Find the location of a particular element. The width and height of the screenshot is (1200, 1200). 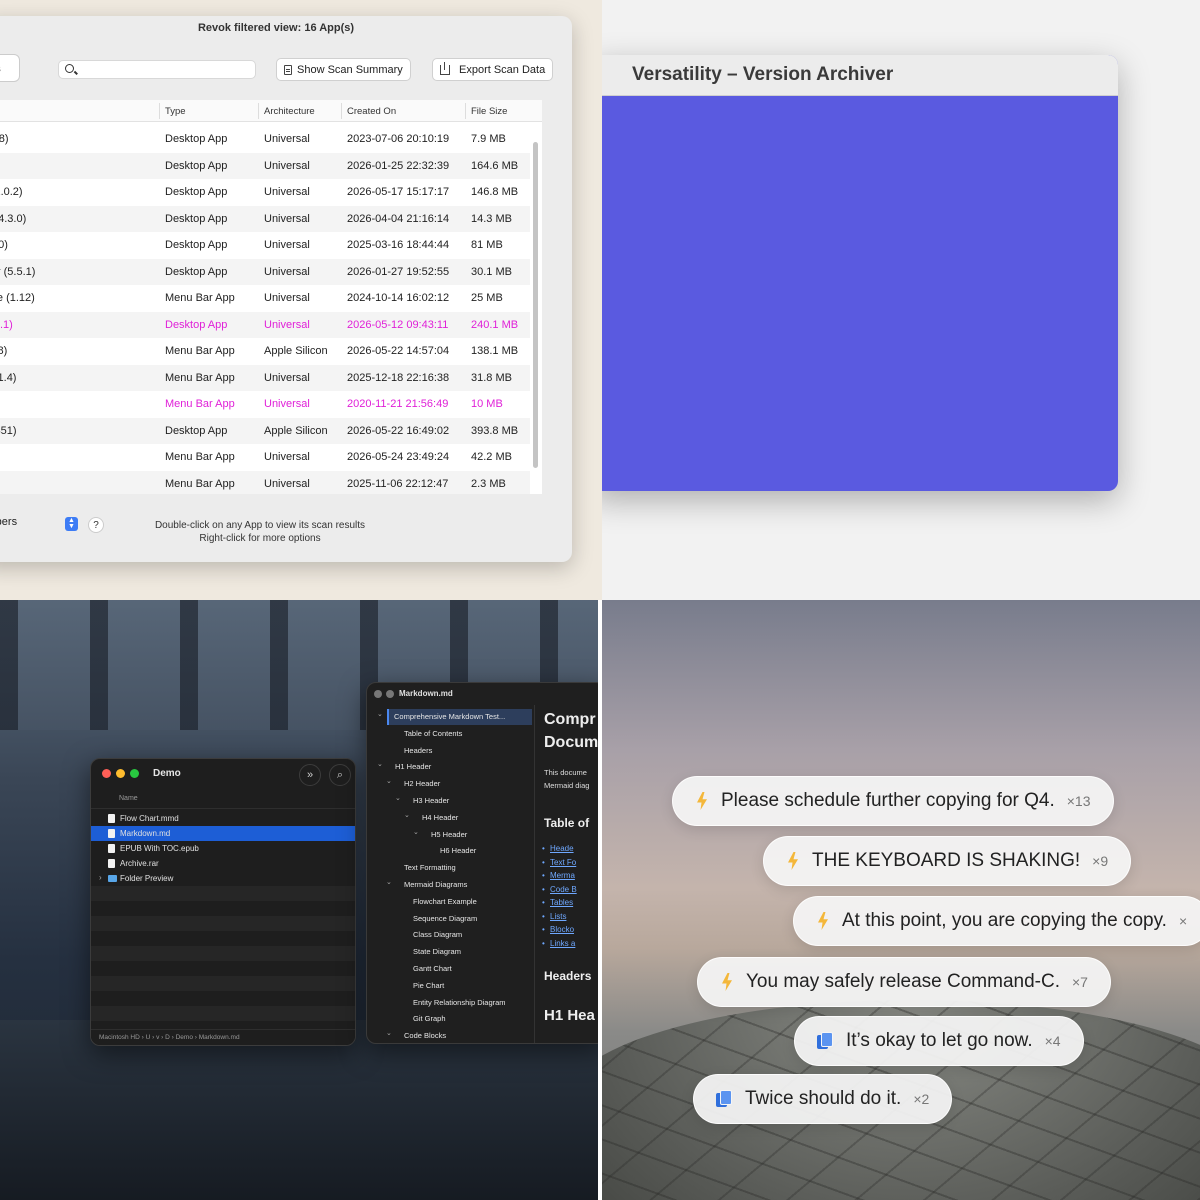

outline-item: ⌄ H1 Header is located at coordinates (451, 767).